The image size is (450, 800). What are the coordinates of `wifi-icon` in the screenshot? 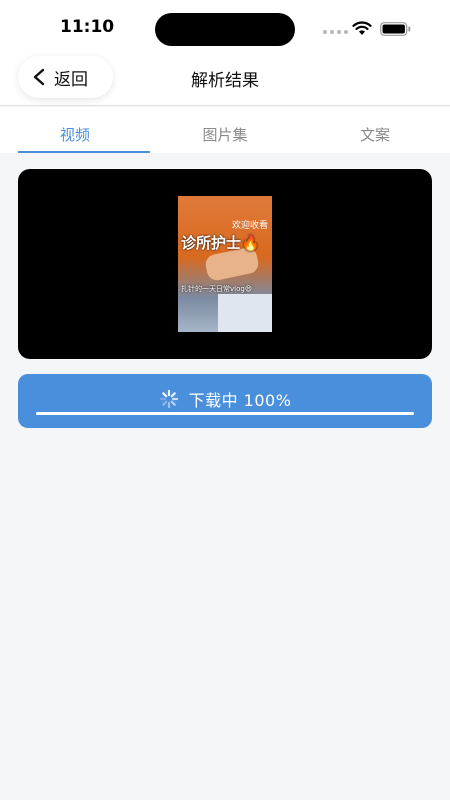 It's located at (362, 28).